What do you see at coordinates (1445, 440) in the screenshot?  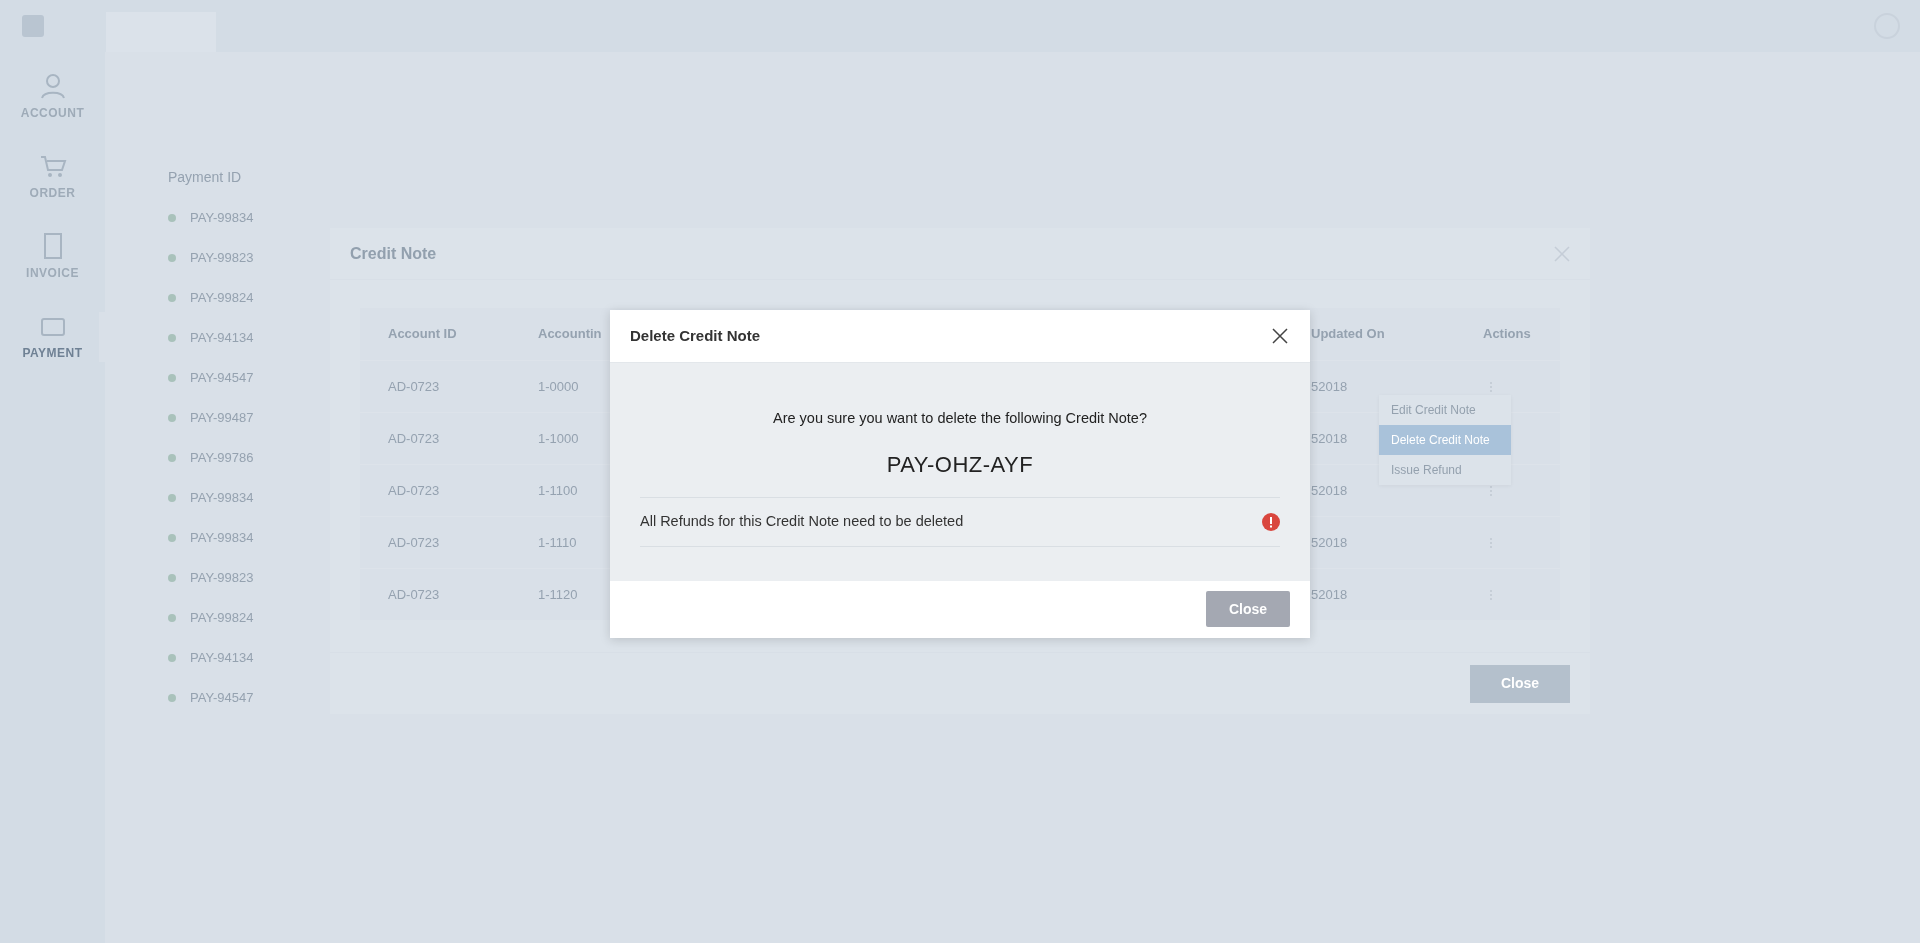 I see `menu-item: Delete Credit Note` at bounding box center [1445, 440].